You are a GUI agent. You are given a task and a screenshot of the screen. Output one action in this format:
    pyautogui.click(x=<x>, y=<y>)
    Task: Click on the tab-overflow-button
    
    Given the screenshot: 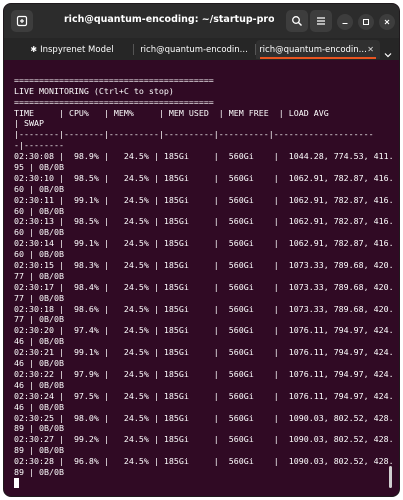 What is the action you would take?
    pyautogui.click(x=388, y=51)
    